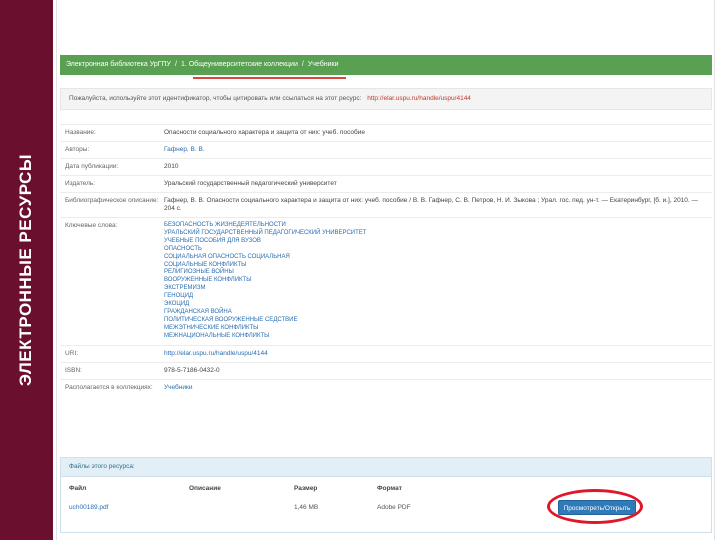 This screenshot has width=720, height=540. What do you see at coordinates (386, 370) in the screenshot?
I see `meta-row-isbn: ISBN: 978-5-7186-0432-0` at bounding box center [386, 370].